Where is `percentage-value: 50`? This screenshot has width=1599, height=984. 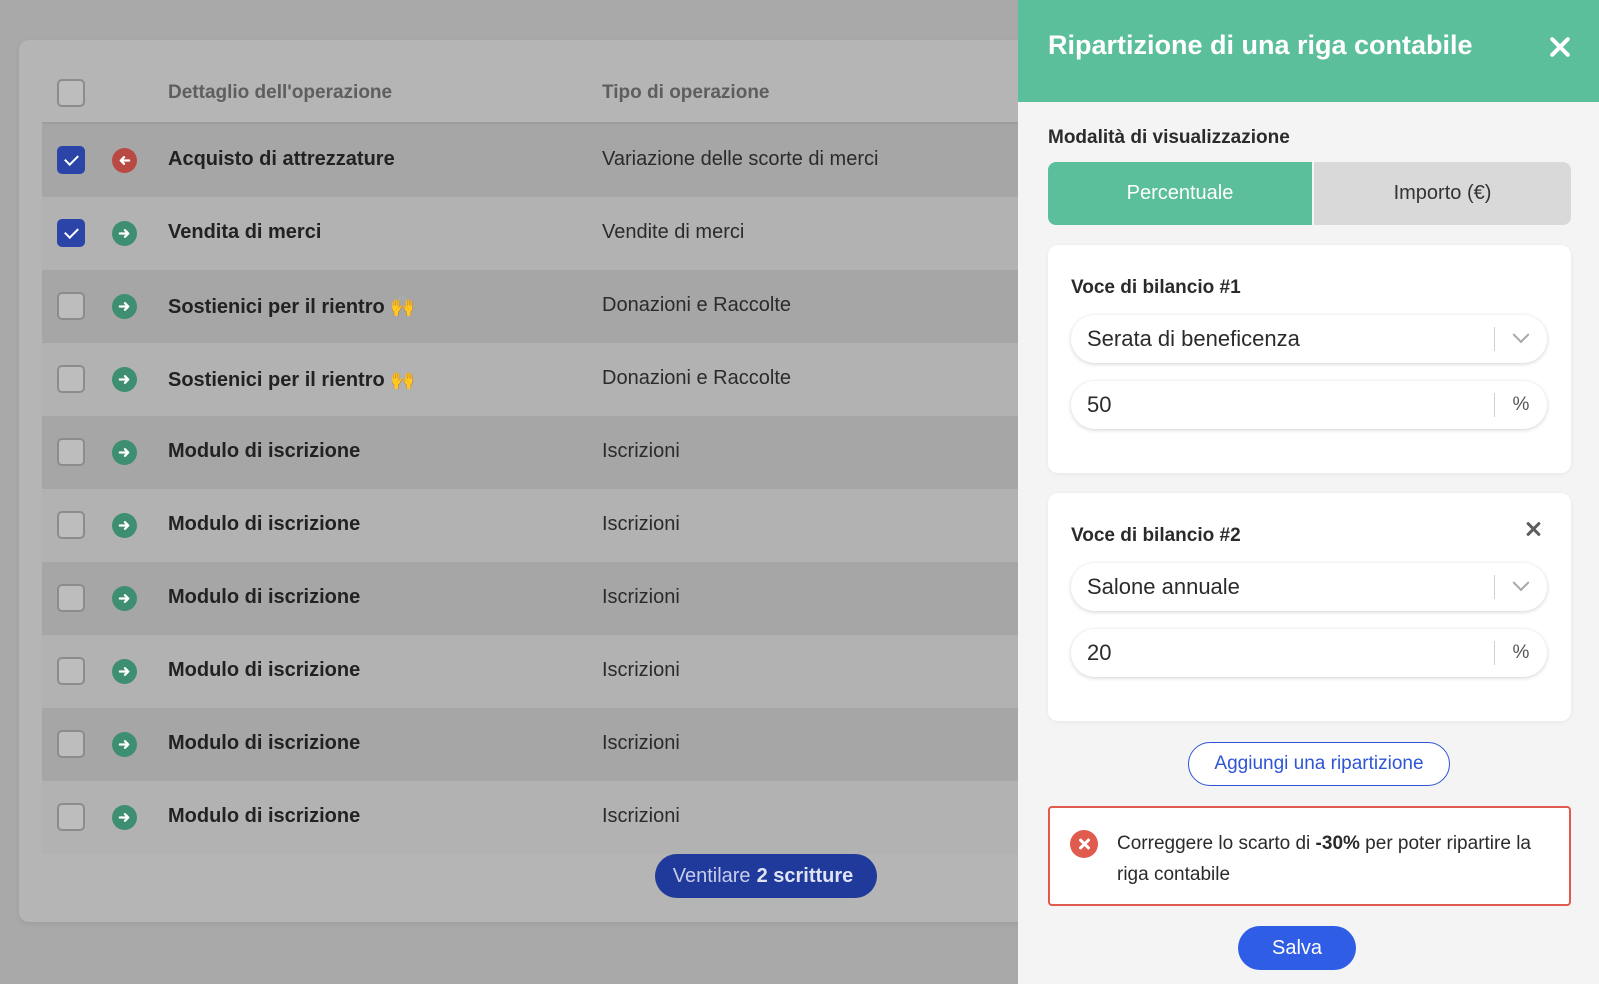
percentage-value: 50 is located at coordinates (1282, 405).